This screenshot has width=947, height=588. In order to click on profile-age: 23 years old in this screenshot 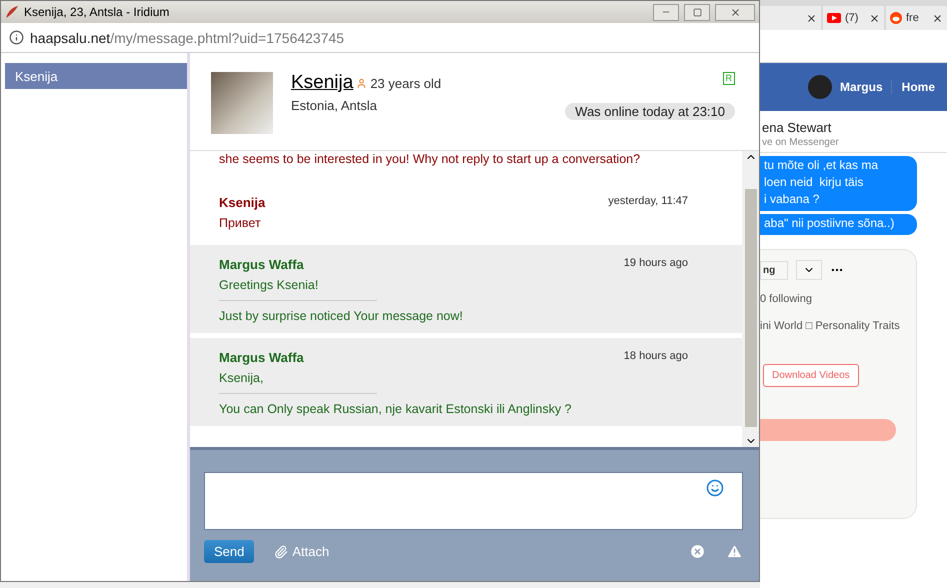, I will do `click(406, 83)`.